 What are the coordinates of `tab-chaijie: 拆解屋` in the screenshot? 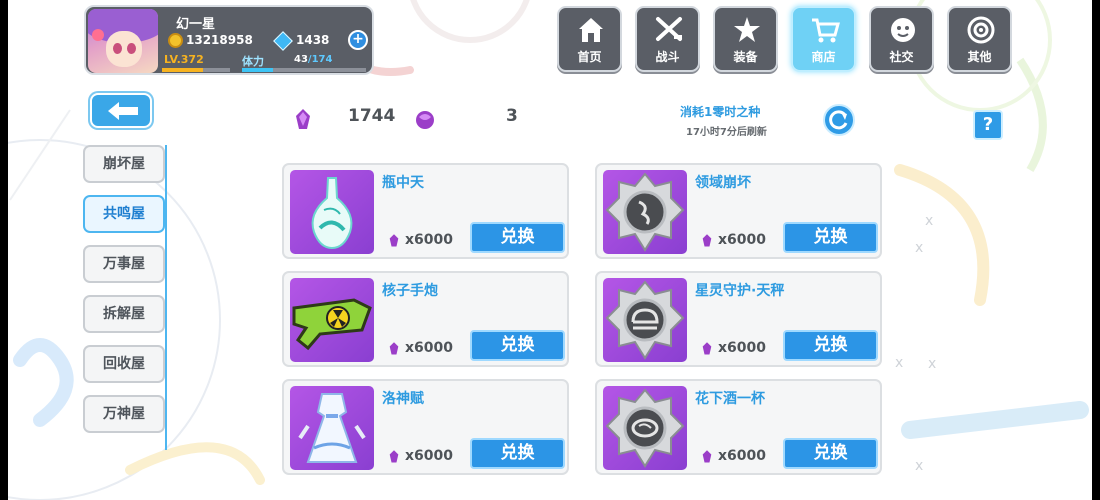 It's located at (124, 314).